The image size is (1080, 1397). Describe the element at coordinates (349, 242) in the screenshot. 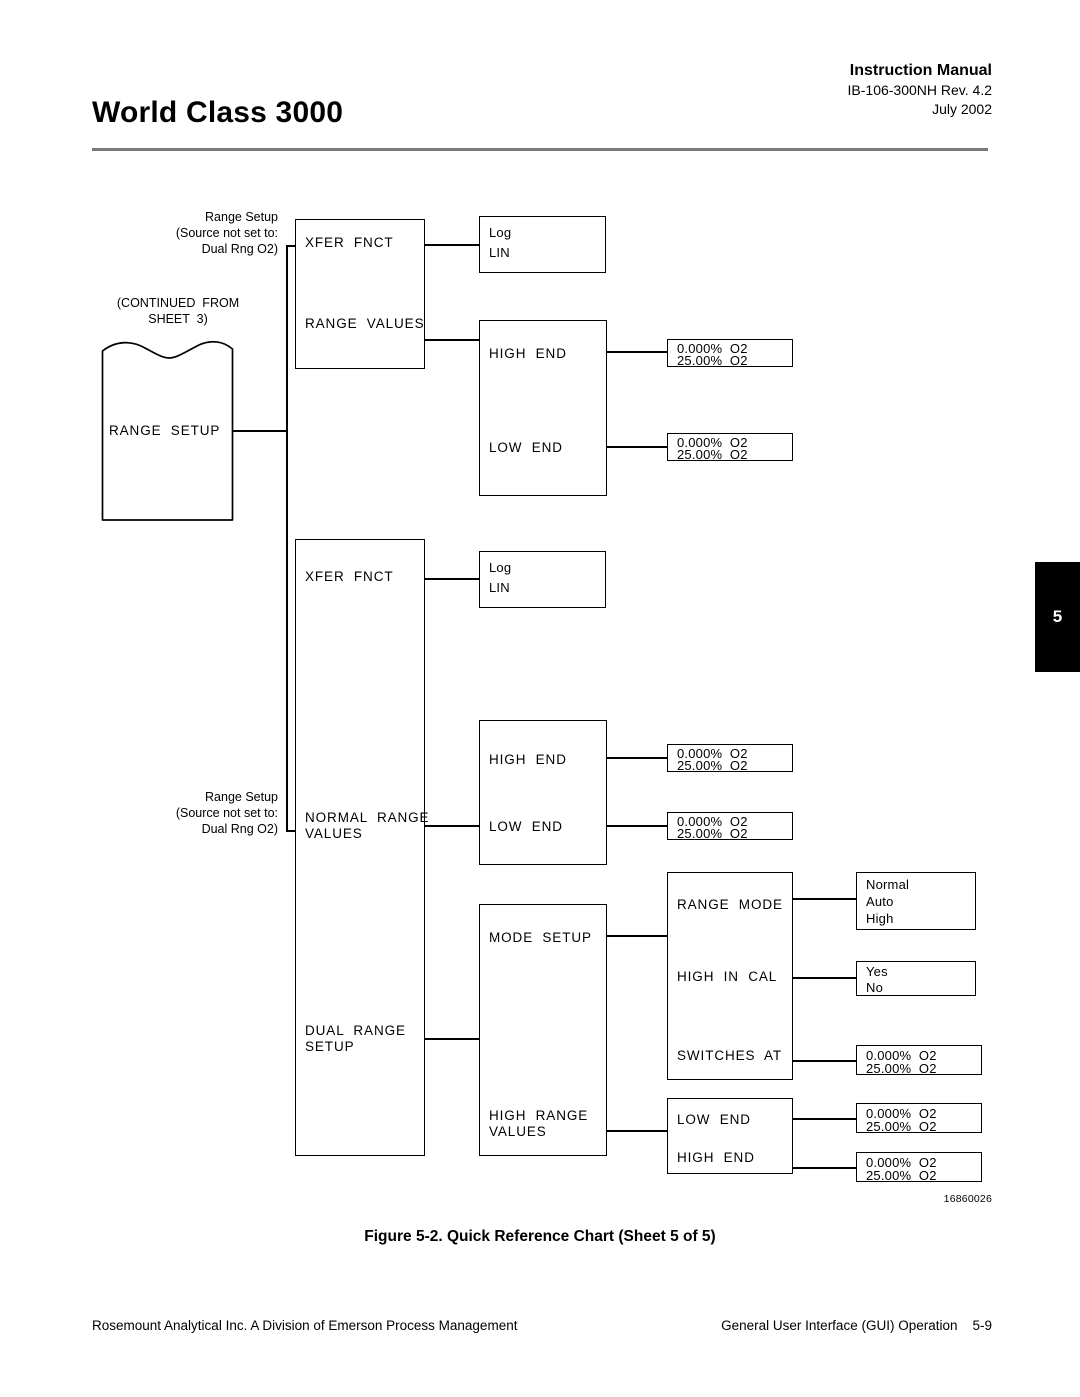

I see `menu-item-xfer-fnct: XFER FNCT` at that location.